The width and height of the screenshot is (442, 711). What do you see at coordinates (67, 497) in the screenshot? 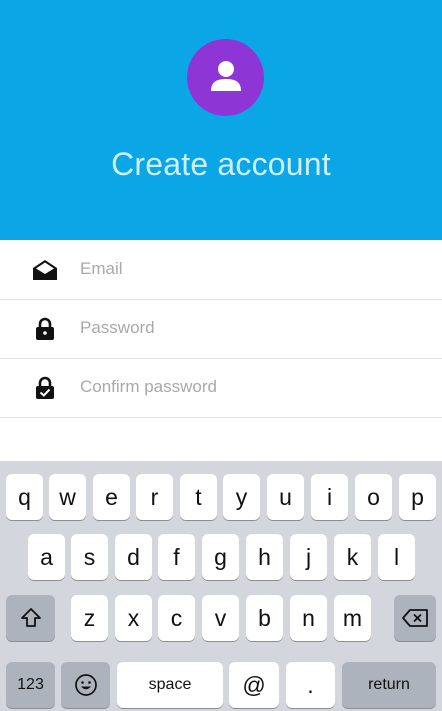
I see `key-w: w` at bounding box center [67, 497].